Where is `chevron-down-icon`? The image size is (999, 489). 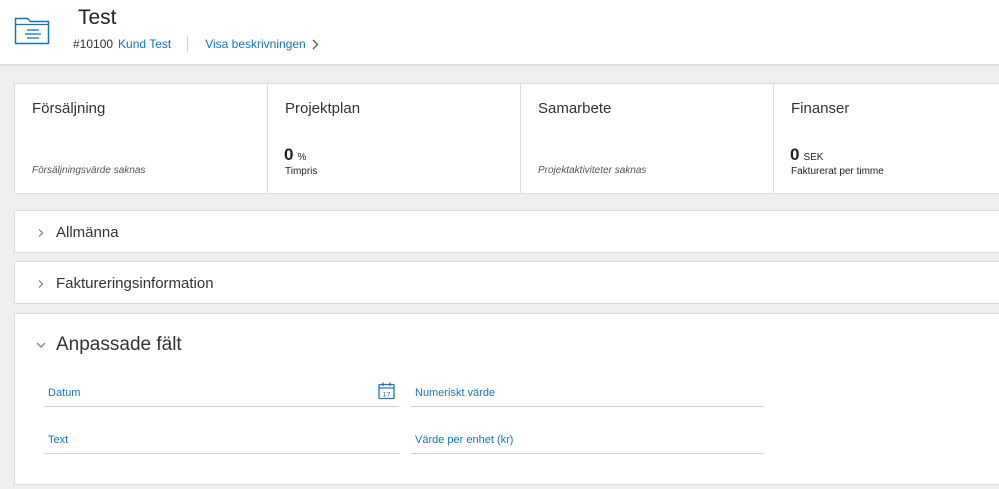 chevron-down-icon is located at coordinates (41, 345).